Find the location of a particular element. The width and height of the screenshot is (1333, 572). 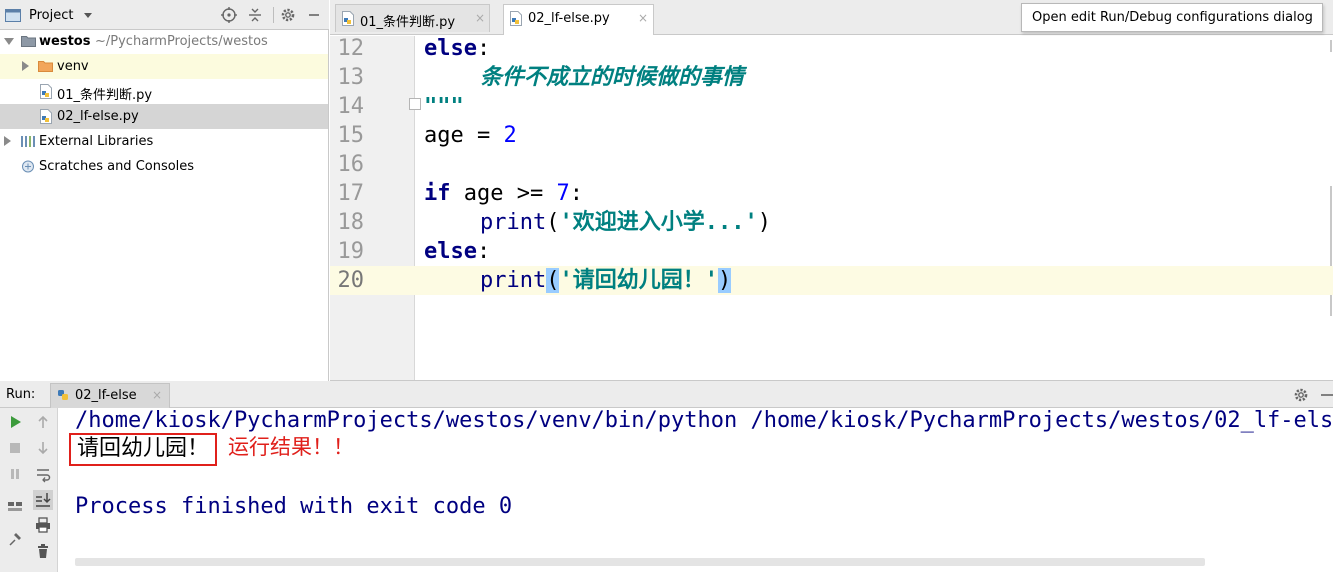

line-number: 18 is located at coordinates (351, 222).